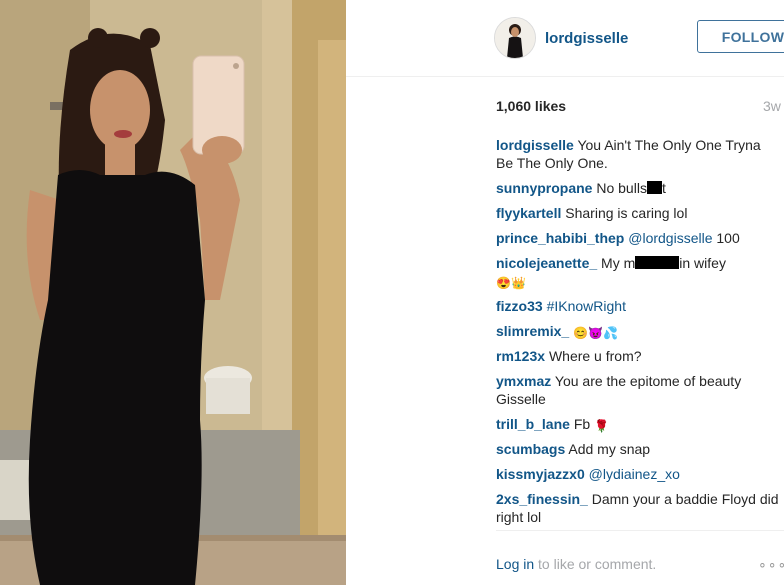 The height and width of the screenshot is (585, 784). Describe the element at coordinates (520, 356) in the screenshot. I see `comment-username: rm123x` at that location.